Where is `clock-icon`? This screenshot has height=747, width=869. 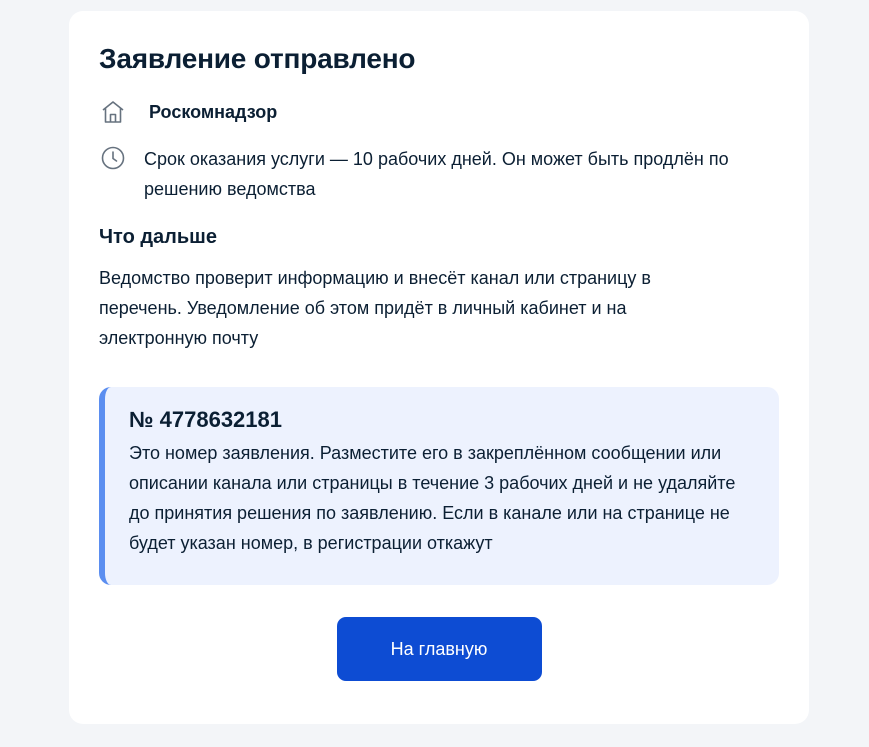 clock-icon is located at coordinates (113, 158).